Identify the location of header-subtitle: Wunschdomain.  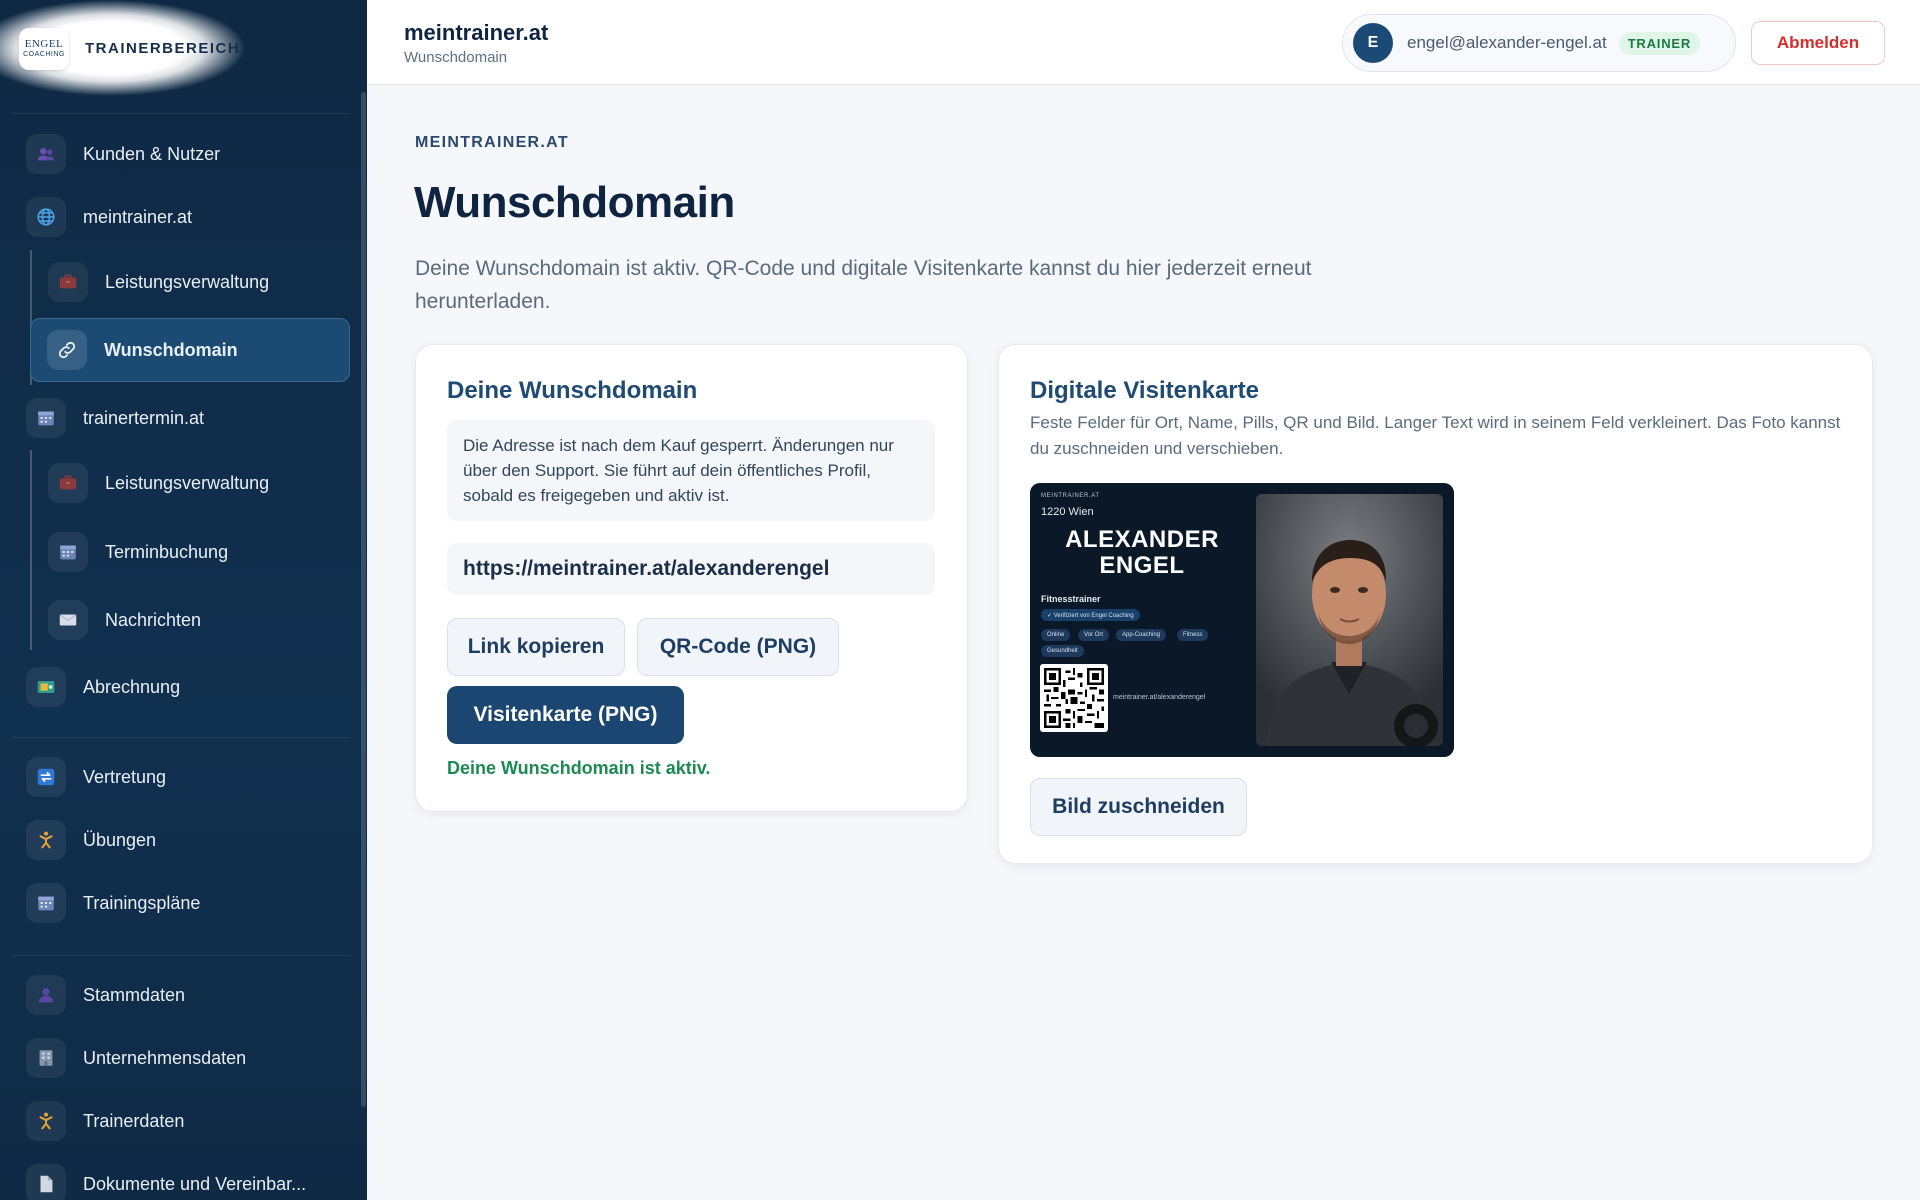
(456, 57).